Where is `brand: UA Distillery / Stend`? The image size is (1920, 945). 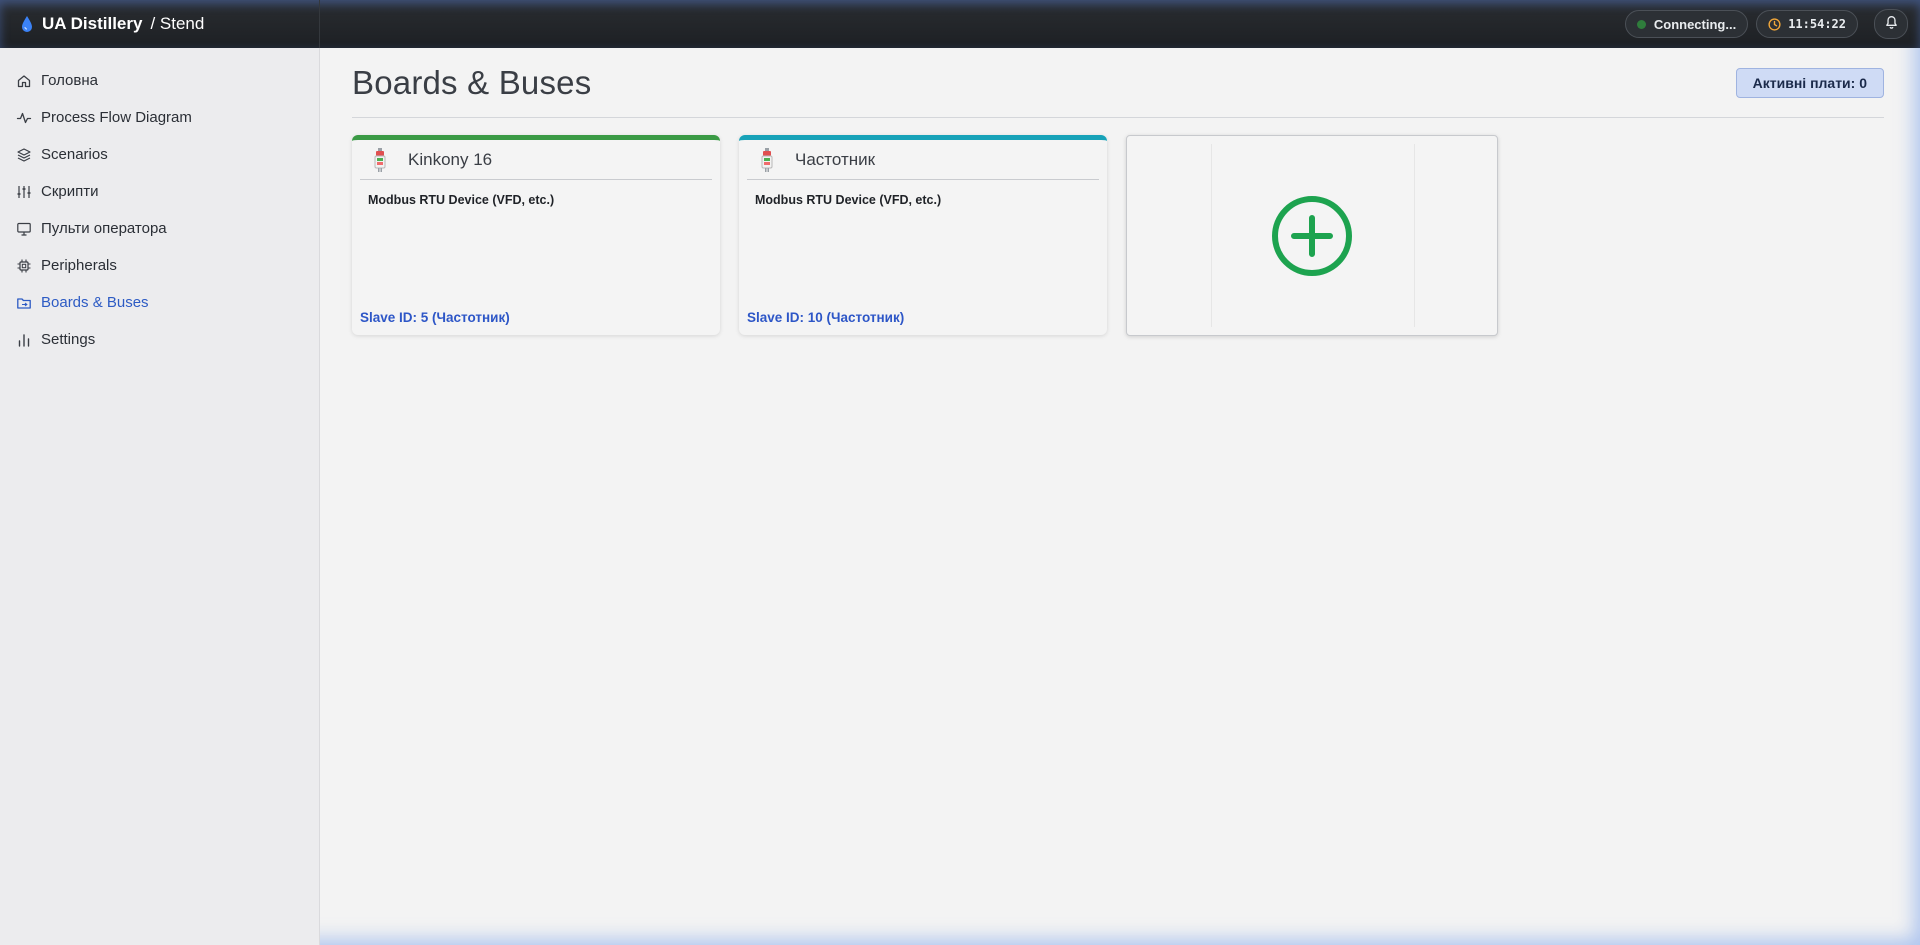 brand: UA Distillery / Stend is located at coordinates (160, 24).